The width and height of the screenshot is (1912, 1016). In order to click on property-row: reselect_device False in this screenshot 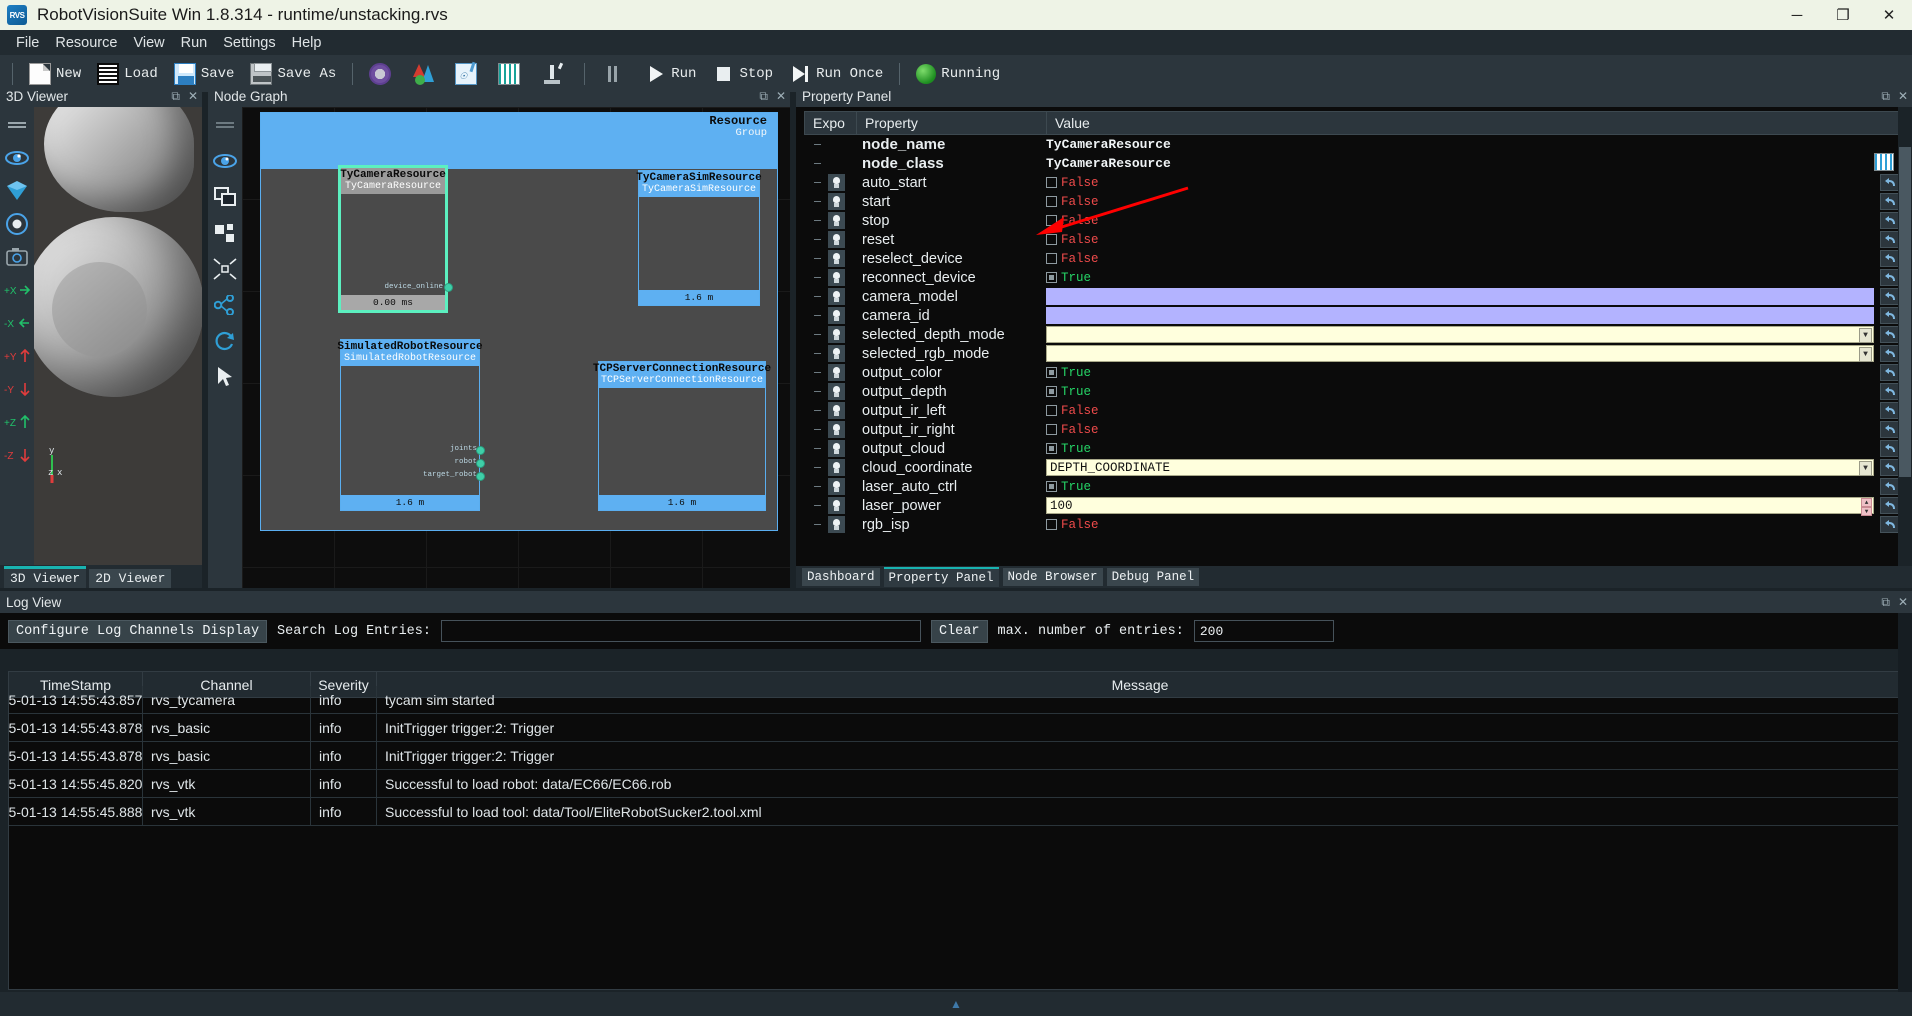, I will do `click(1355, 258)`.